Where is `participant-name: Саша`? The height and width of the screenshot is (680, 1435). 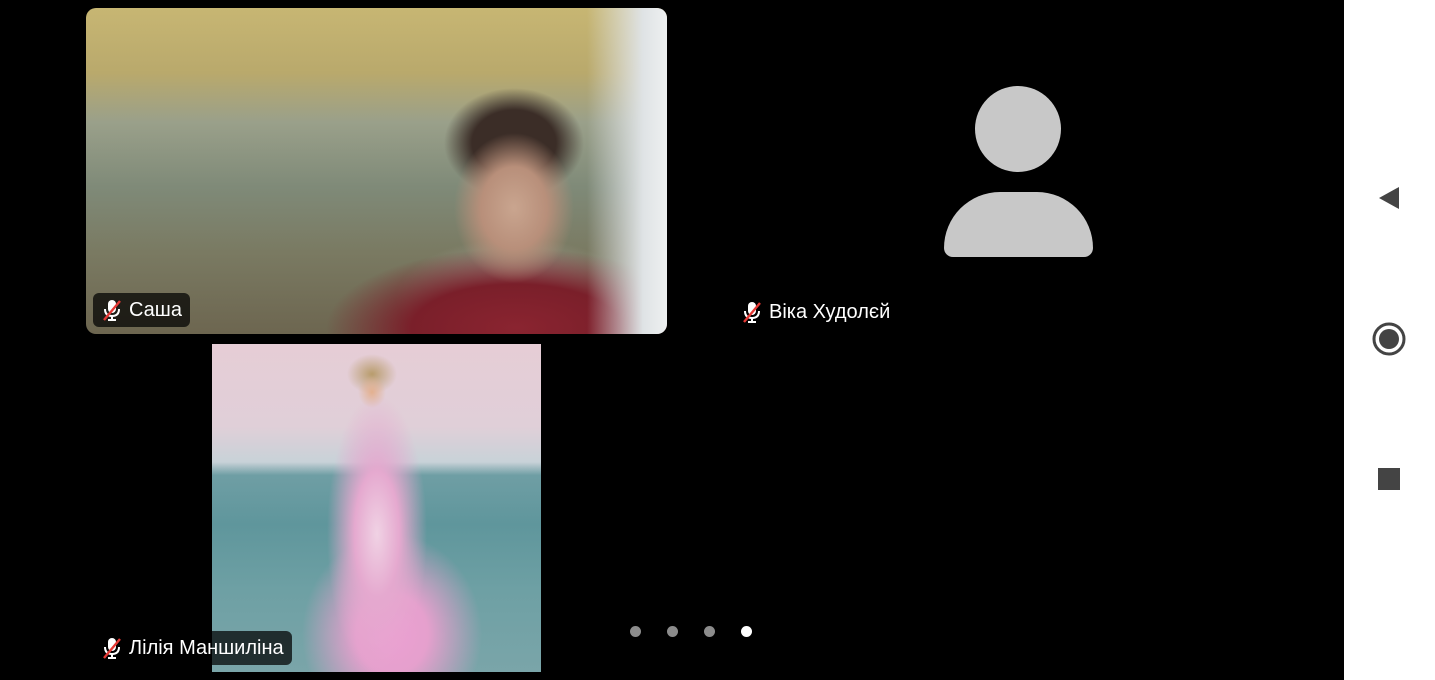
participant-name: Саша is located at coordinates (155, 309).